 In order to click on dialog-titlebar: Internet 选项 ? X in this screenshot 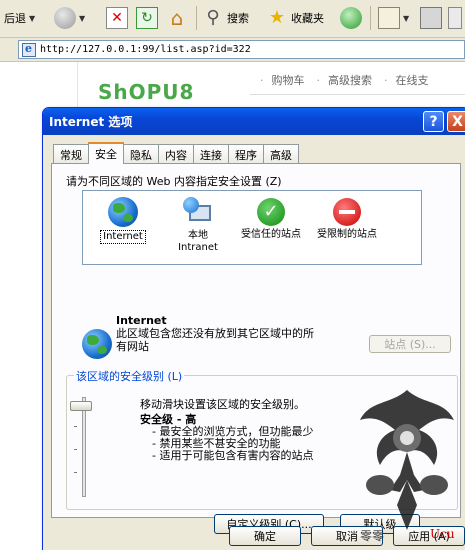, I will do `click(254, 121)`.